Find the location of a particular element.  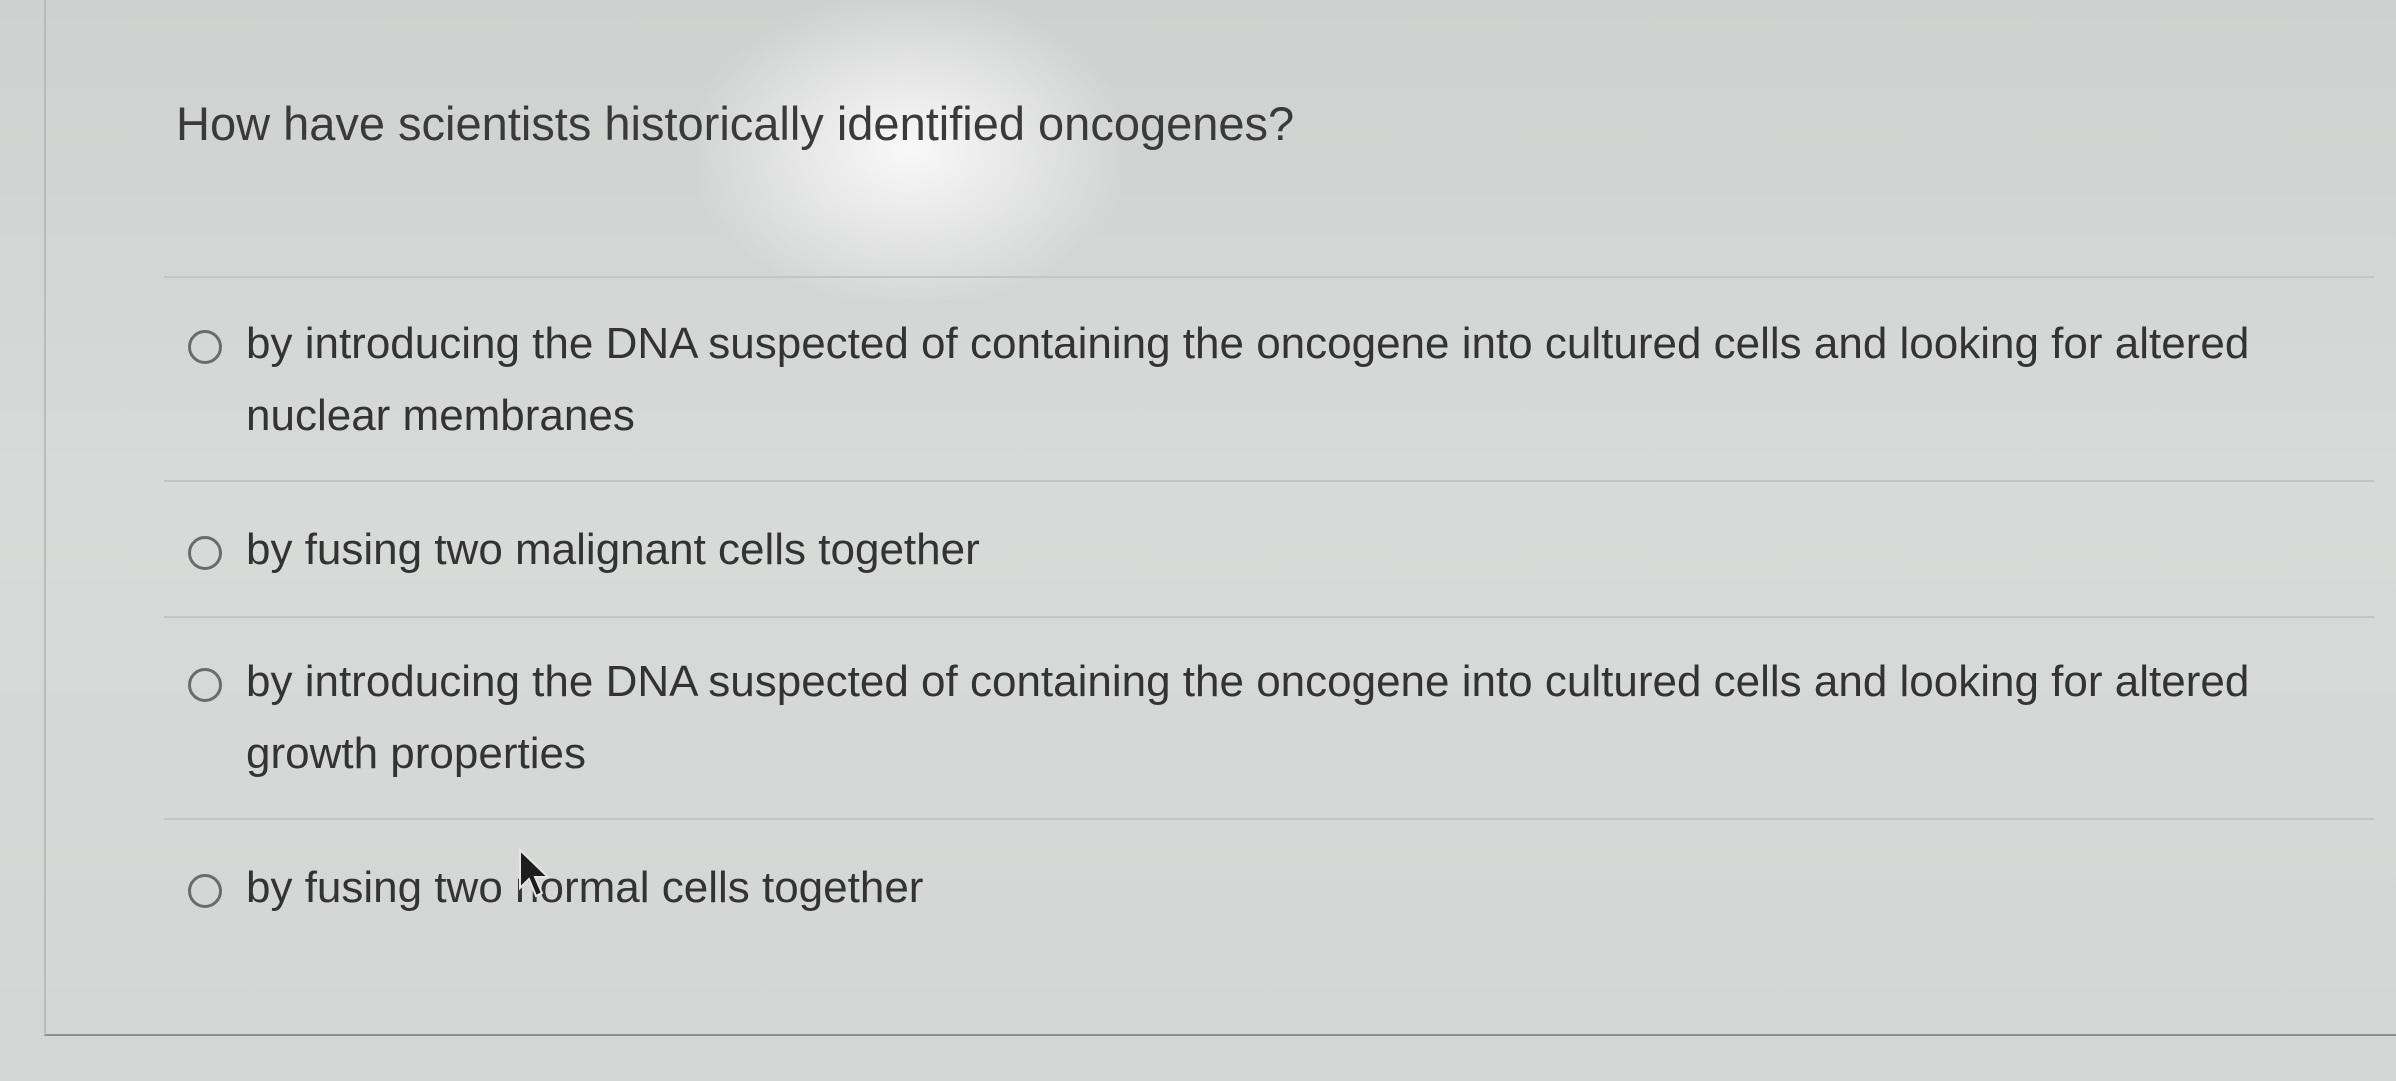

option-label: by fusing two normal cells together is located at coordinates (585, 887).